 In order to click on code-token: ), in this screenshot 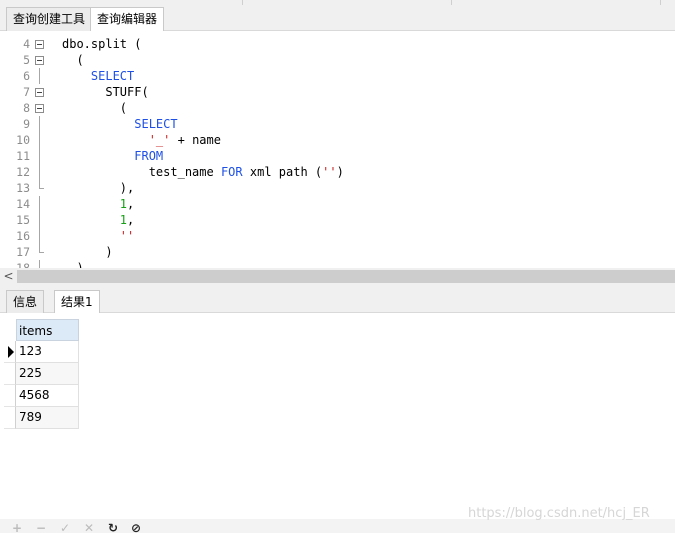, I will do `click(98, 188)`.